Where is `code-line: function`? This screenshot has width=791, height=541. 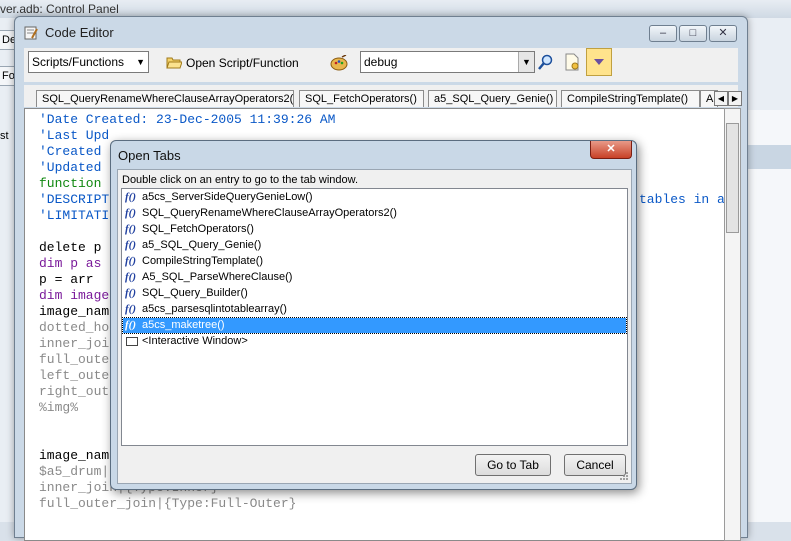 code-line: function is located at coordinates (70, 183).